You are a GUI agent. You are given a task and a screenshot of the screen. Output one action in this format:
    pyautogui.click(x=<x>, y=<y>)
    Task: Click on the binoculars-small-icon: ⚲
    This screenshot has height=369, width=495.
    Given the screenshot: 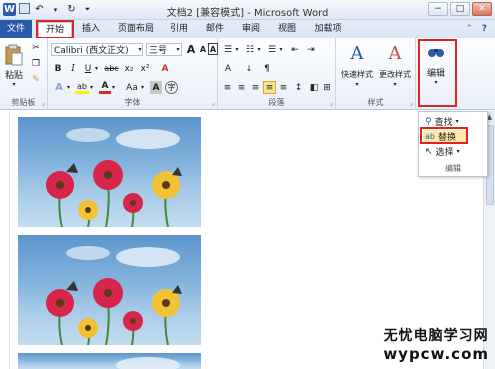 What is the action you would take?
    pyautogui.click(x=428, y=121)
    